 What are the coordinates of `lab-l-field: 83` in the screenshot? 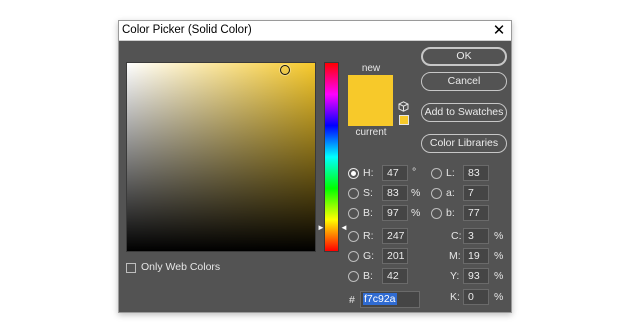 It's located at (476, 173).